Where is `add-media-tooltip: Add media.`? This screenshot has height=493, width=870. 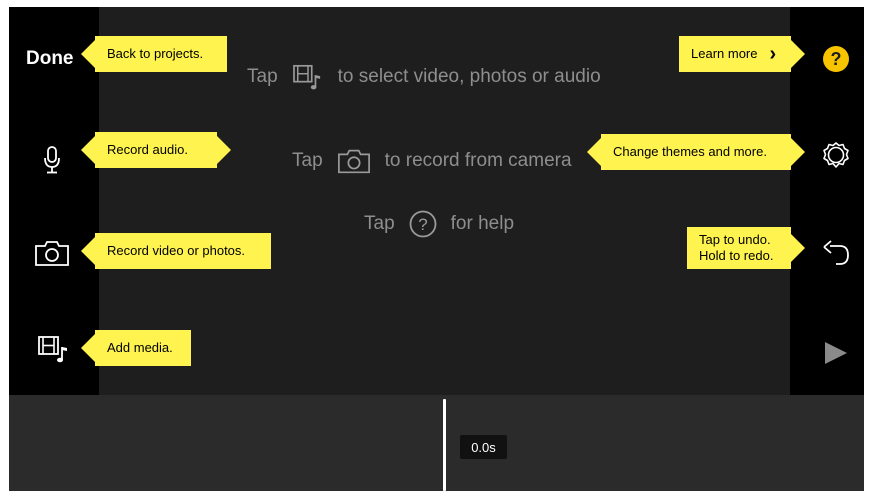
add-media-tooltip: Add media. is located at coordinates (136, 348).